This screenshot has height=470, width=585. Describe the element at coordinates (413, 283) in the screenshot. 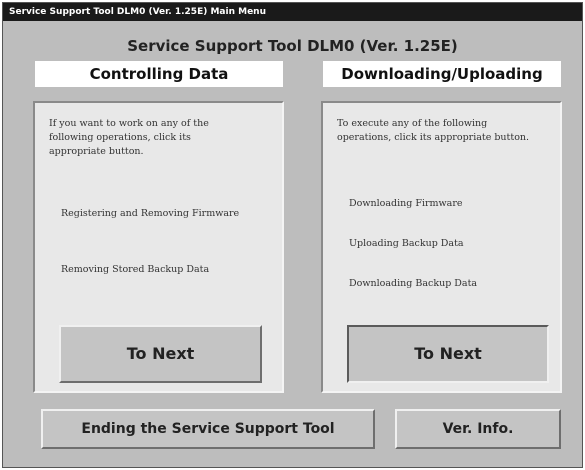

I see `operation-downloading-backup-data: Downloading Backup Data` at that location.